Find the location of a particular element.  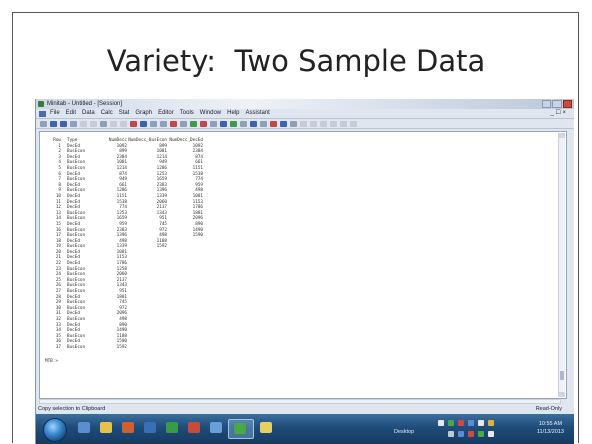

clock-date: 11/13/2013 is located at coordinates (550, 432).